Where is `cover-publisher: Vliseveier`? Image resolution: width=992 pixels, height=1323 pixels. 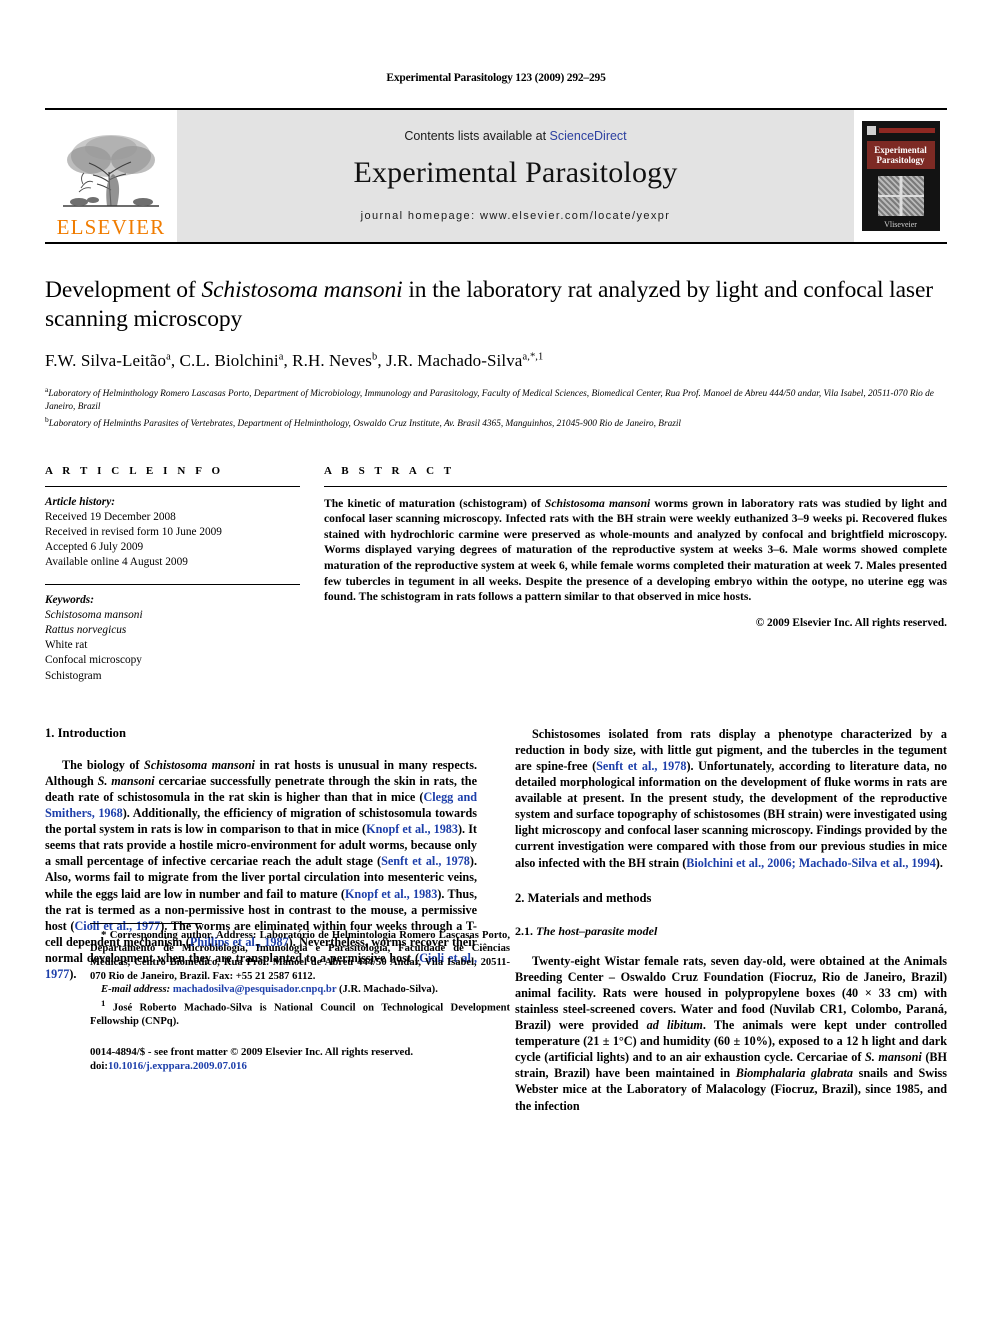
cover-publisher: Vliseveier is located at coordinates (901, 224).